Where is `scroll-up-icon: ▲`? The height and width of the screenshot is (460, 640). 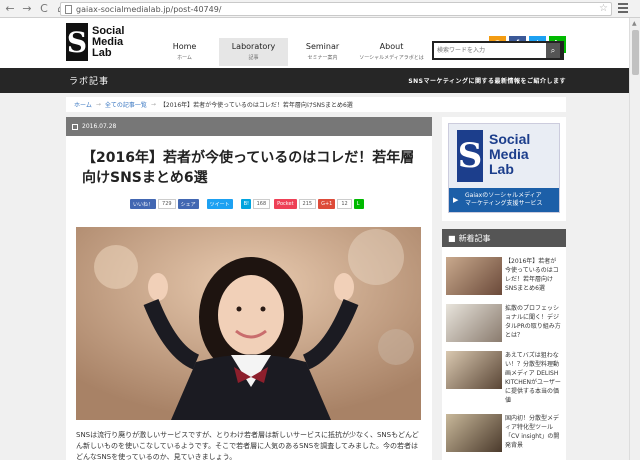 scroll-up-icon: ▲ is located at coordinates (634, 23).